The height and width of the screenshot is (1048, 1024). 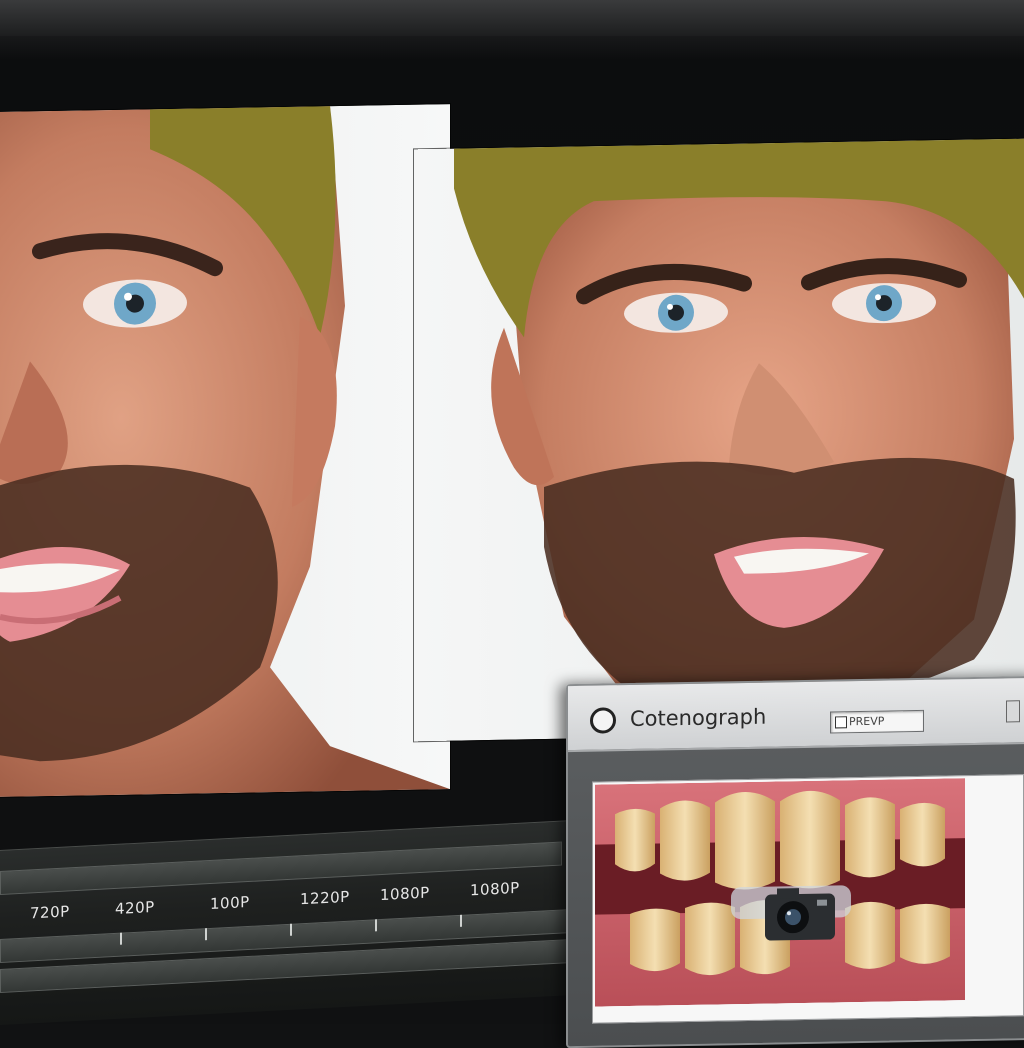 I want to click on resolution-label-5: 1080P, so click(x=405, y=893).